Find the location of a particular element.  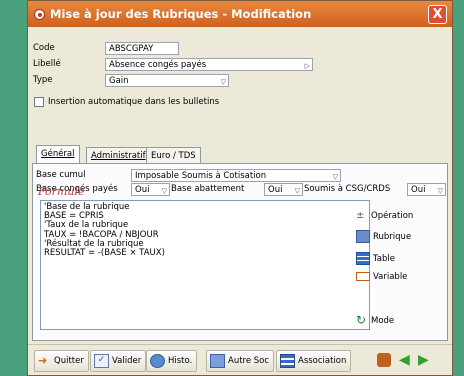

variable-label: Variable is located at coordinates (390, 277).